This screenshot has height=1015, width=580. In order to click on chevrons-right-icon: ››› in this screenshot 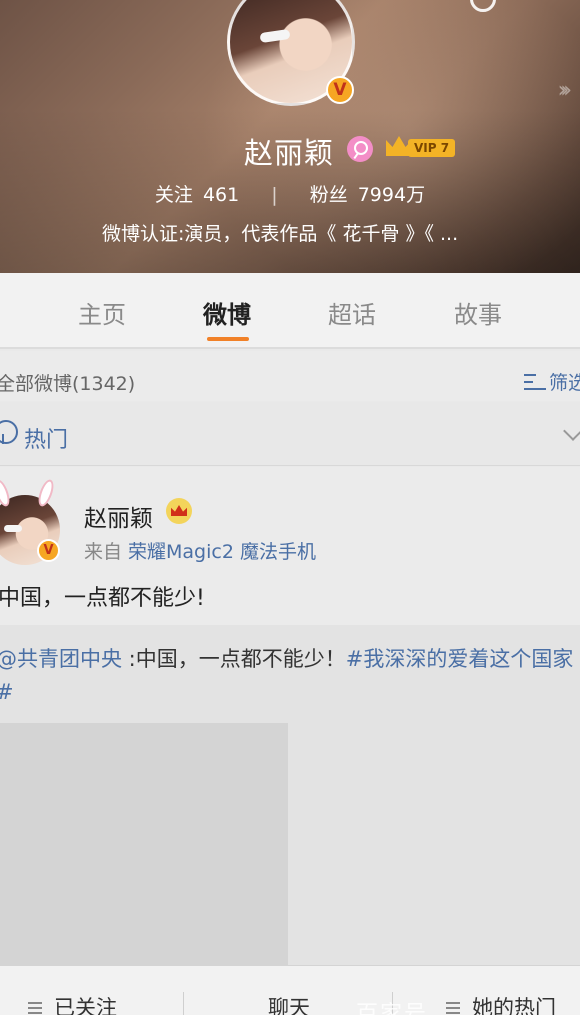, I will do `click(565, 90)`.